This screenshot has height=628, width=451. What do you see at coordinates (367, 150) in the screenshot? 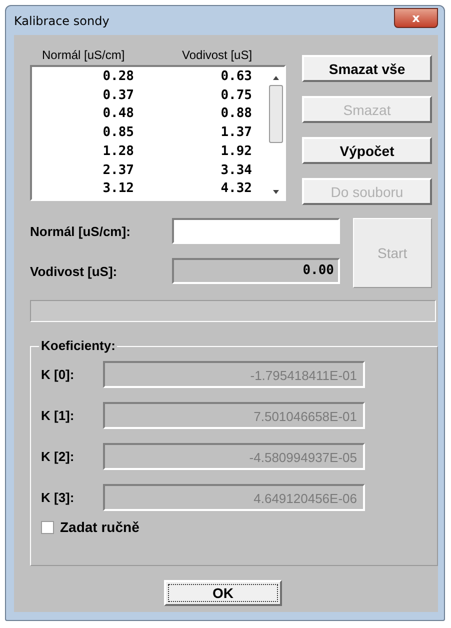
I see `action-button: Výpočet` at bounding box center [367, 150].